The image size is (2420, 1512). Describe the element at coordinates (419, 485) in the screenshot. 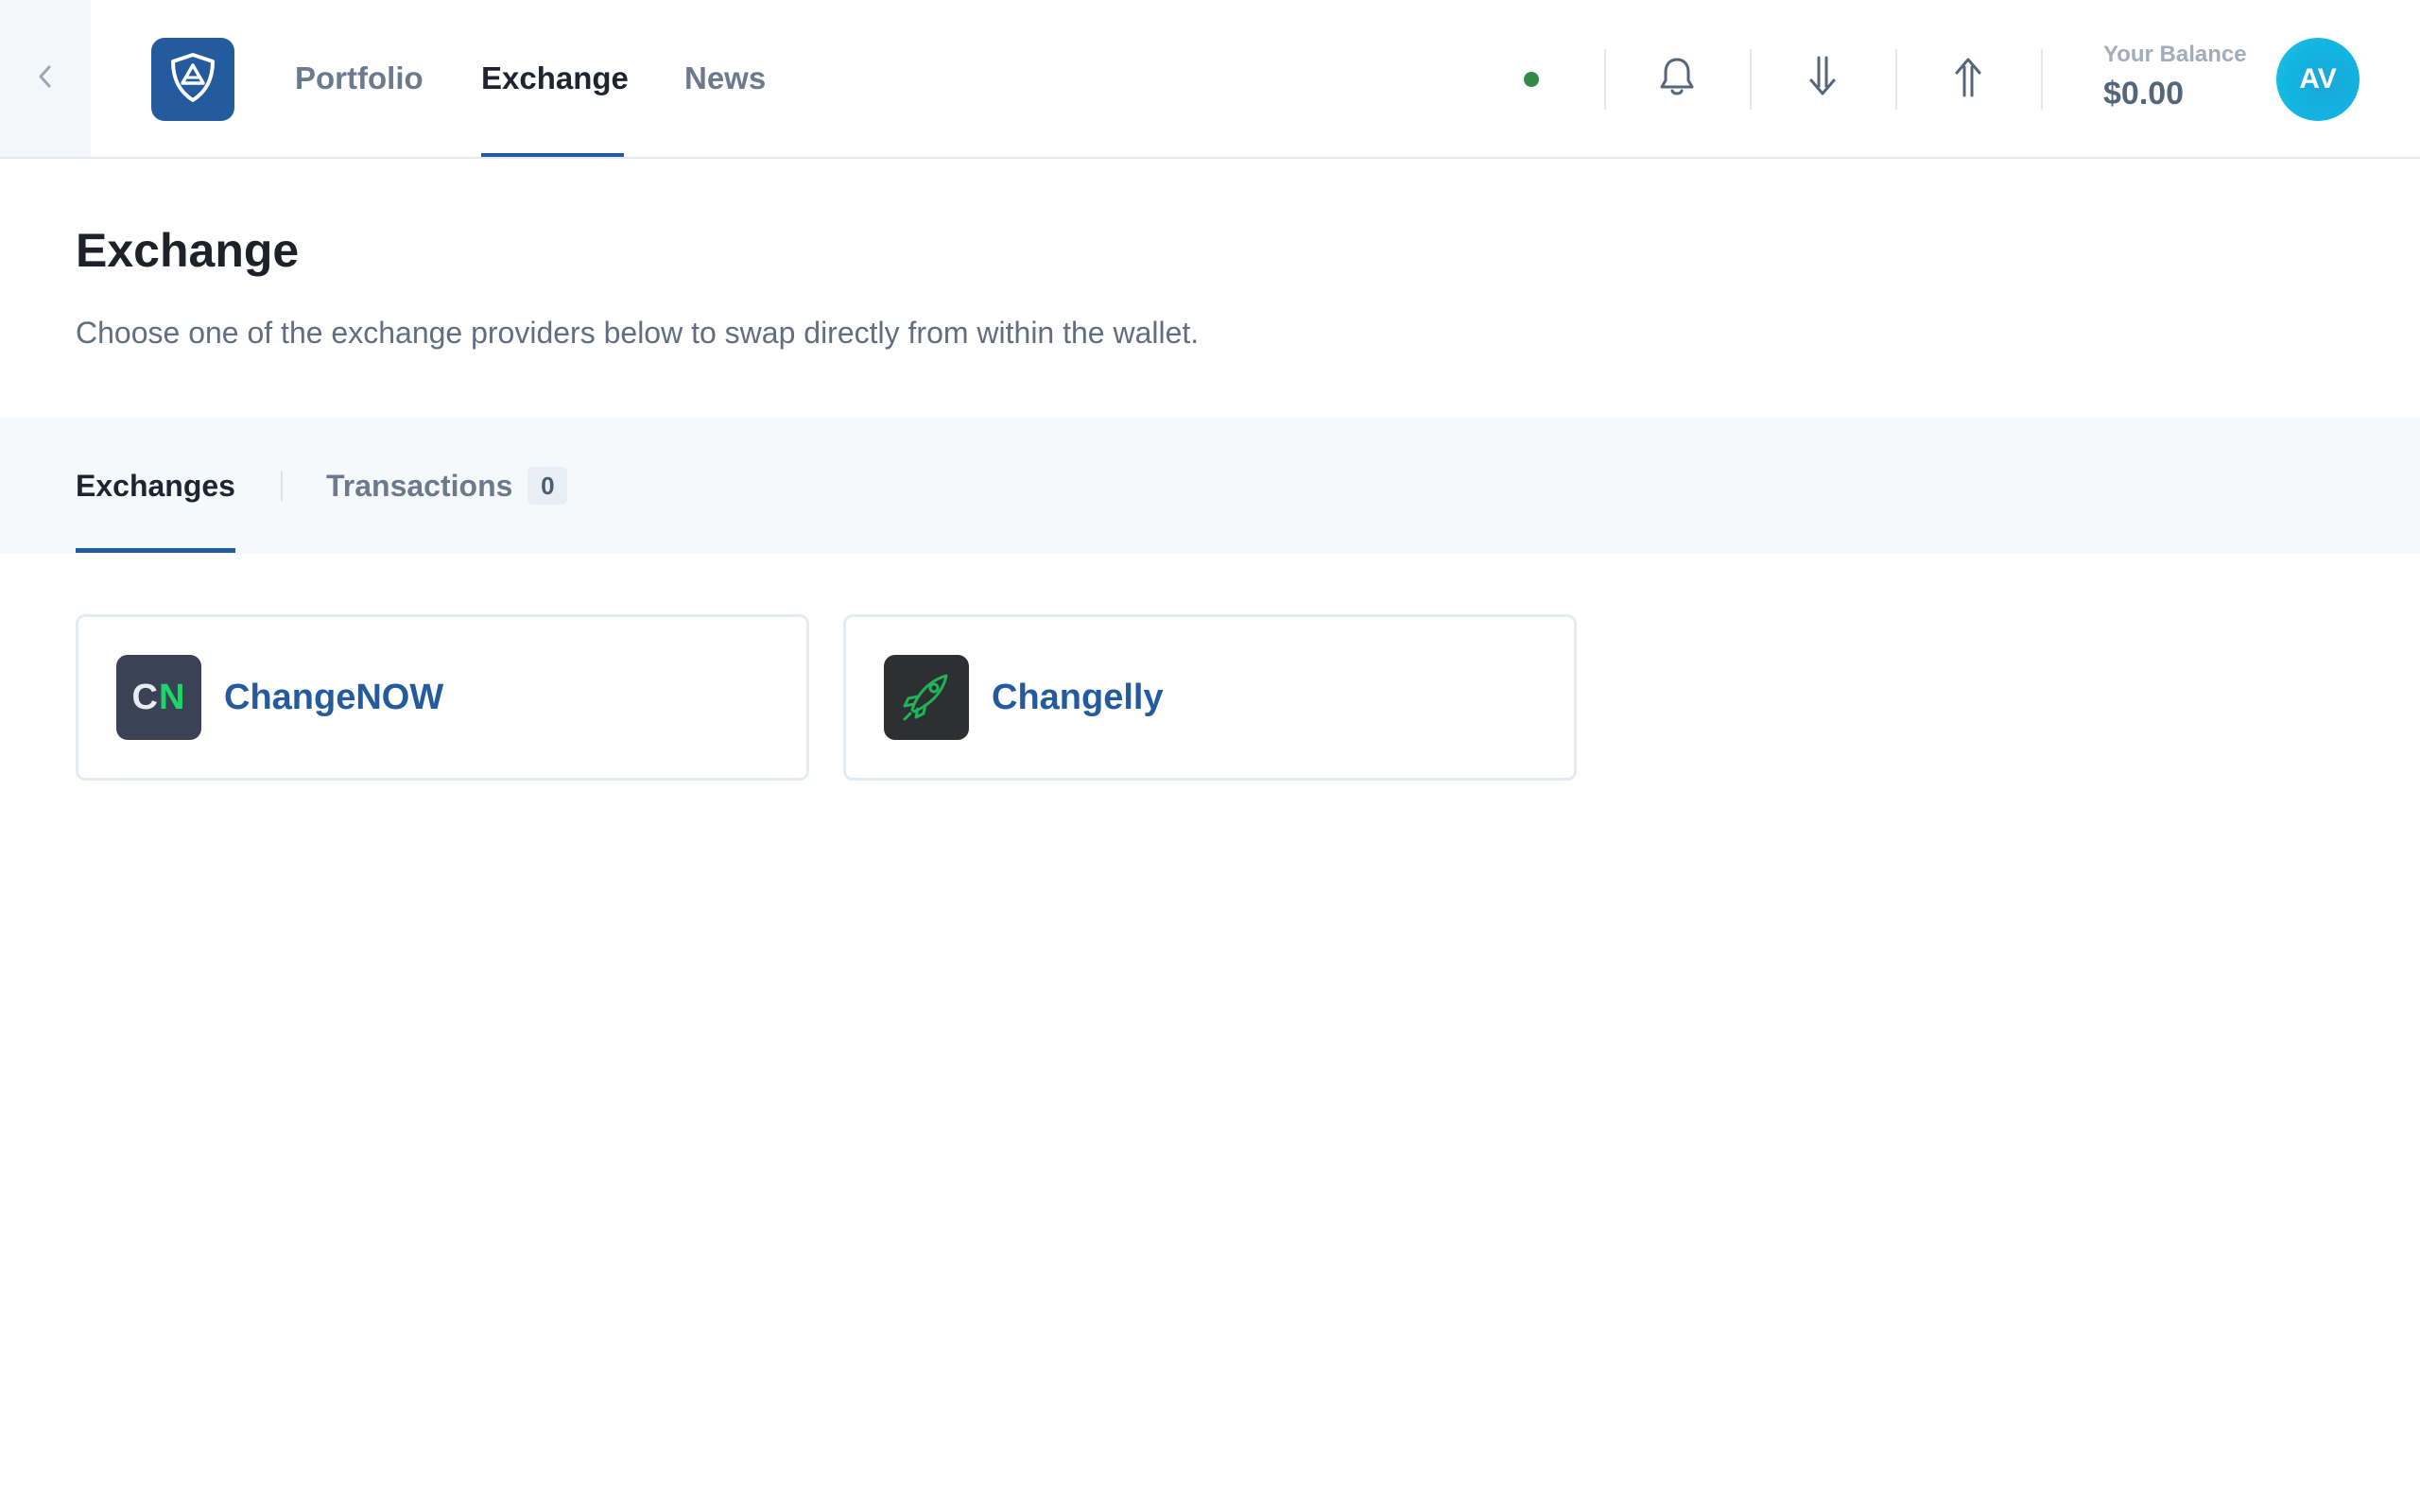

I see `tab-label: Transactions` at that location.